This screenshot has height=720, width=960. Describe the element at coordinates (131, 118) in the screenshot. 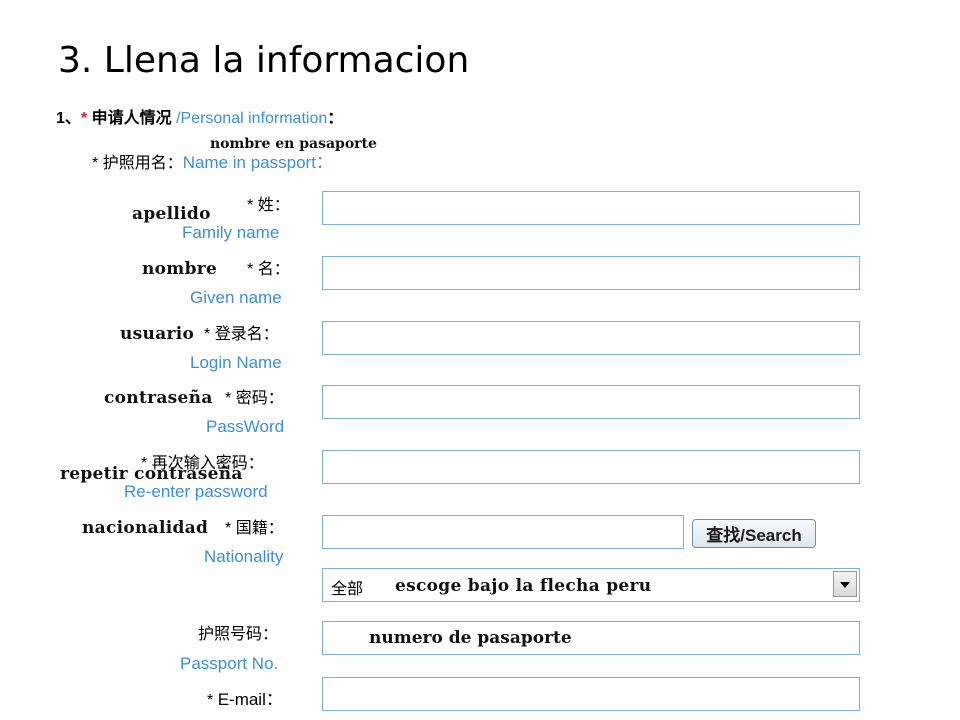

I see `section-title-cn: 申请人情况` at that location.